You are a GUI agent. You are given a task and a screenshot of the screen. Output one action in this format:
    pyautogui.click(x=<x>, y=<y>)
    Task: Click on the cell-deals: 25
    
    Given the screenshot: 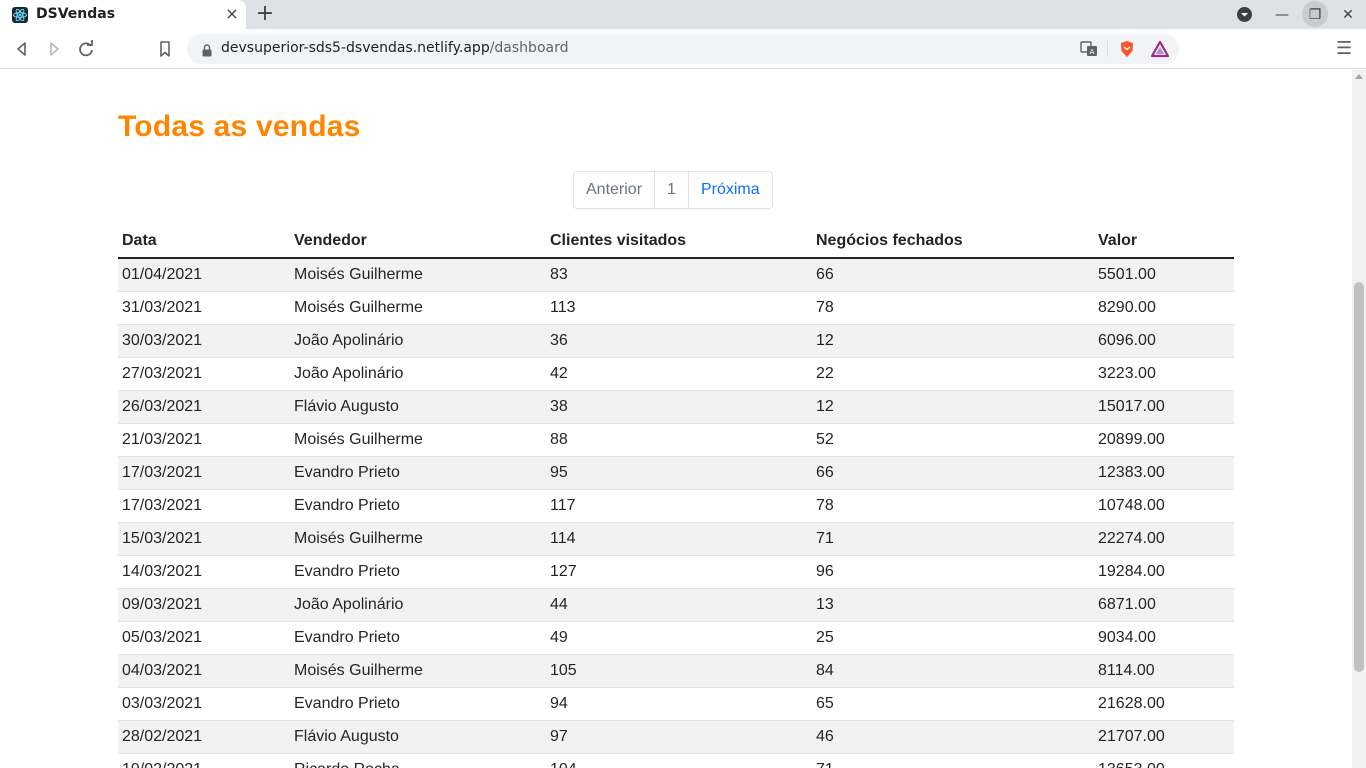 What is the action you would take?
    pyautogui.click(x=953, y=638)
    